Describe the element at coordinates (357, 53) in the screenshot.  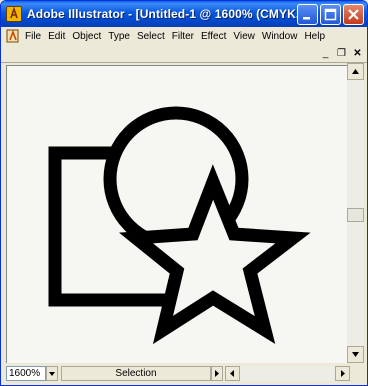
I see `doc-close-button: ✕` at that location.